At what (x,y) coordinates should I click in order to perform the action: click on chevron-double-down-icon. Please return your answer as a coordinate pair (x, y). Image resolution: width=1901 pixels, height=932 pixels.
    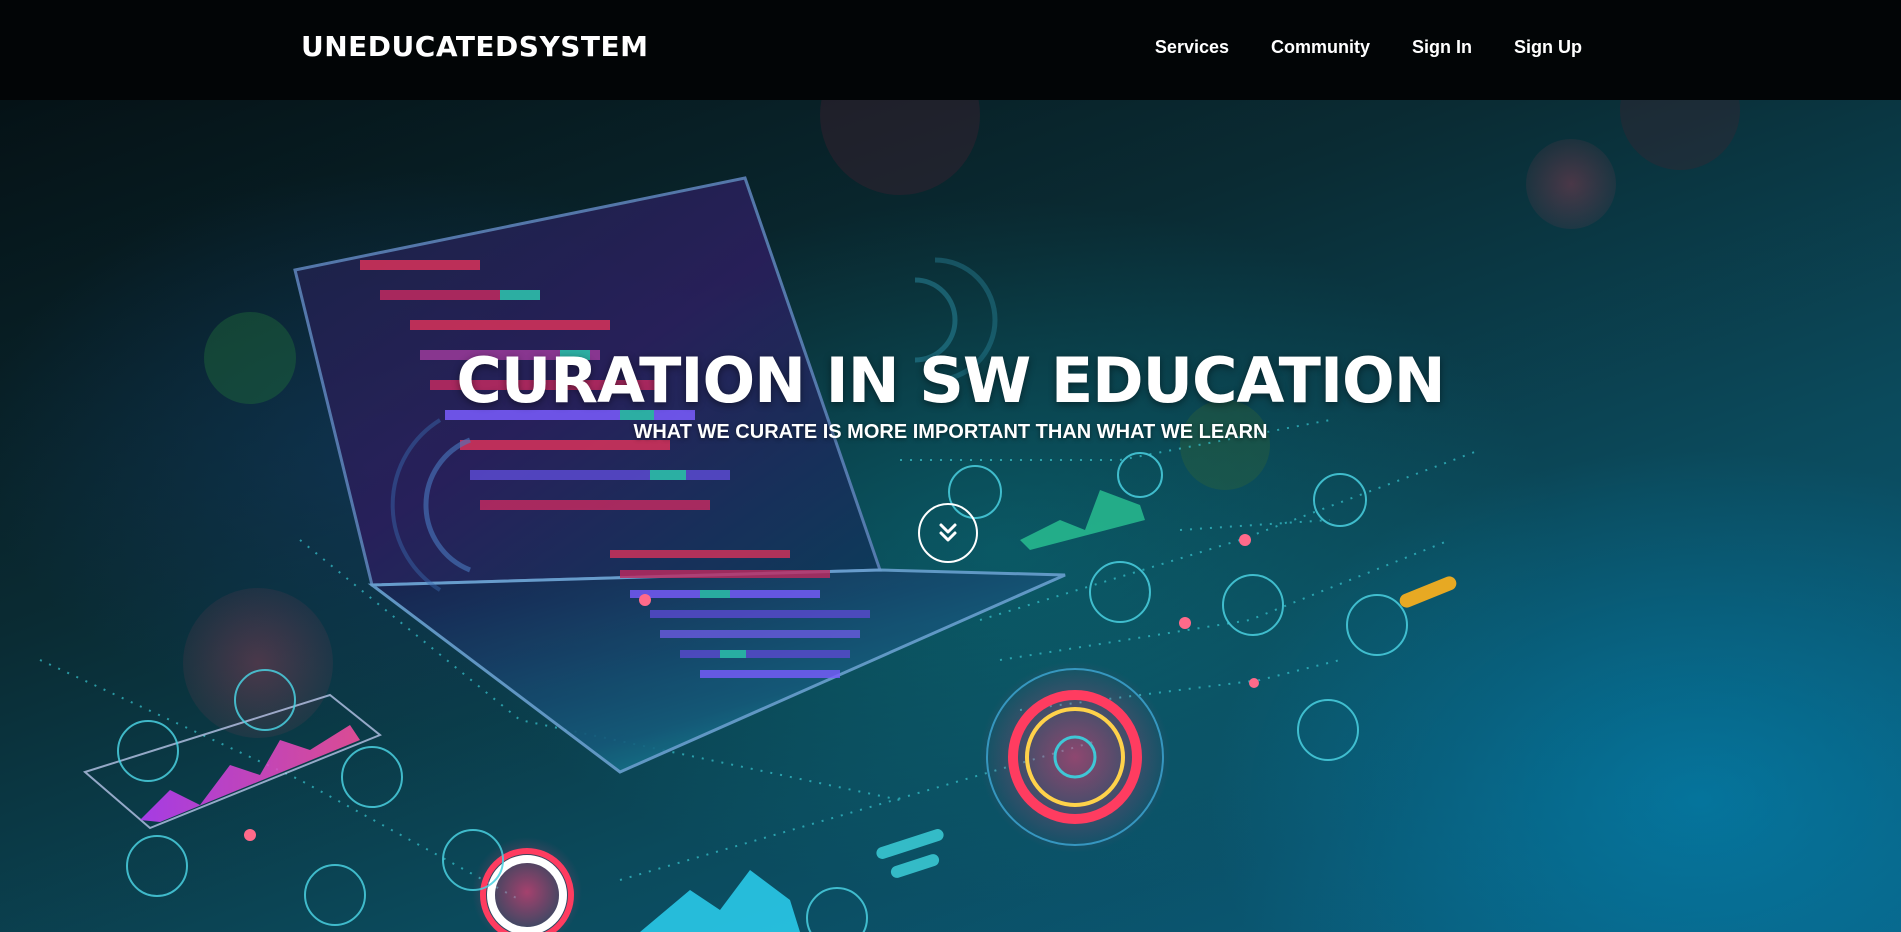
    Looking at the image, I should click on (948, 532).